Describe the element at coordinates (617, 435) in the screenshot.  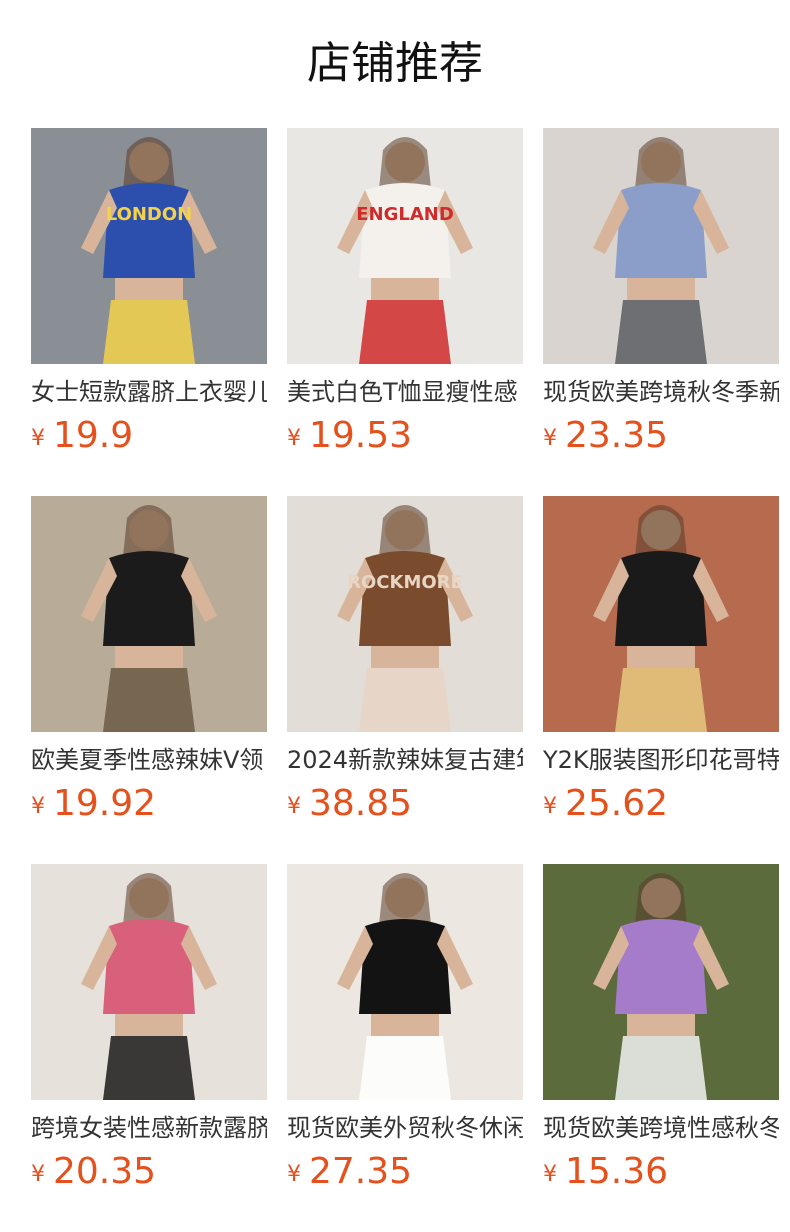
I see `price-value: 23.35` at that location.